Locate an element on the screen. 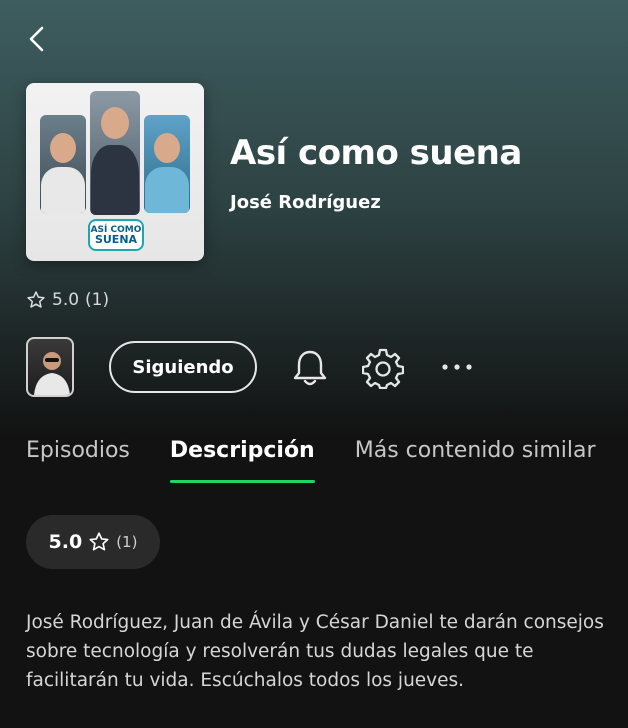 The image size is (628, 728). settings-button is located at coordinates (383, 368).